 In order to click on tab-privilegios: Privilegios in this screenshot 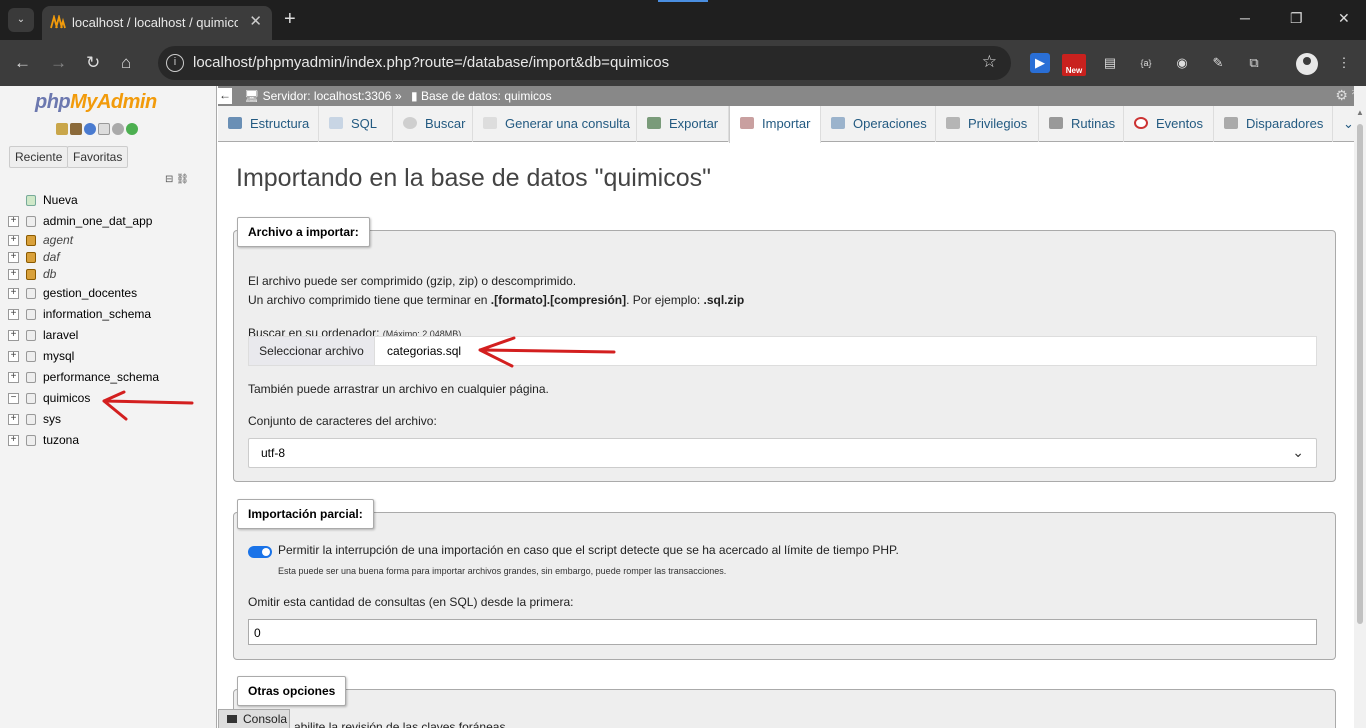, I will do `click(987, 124)`.